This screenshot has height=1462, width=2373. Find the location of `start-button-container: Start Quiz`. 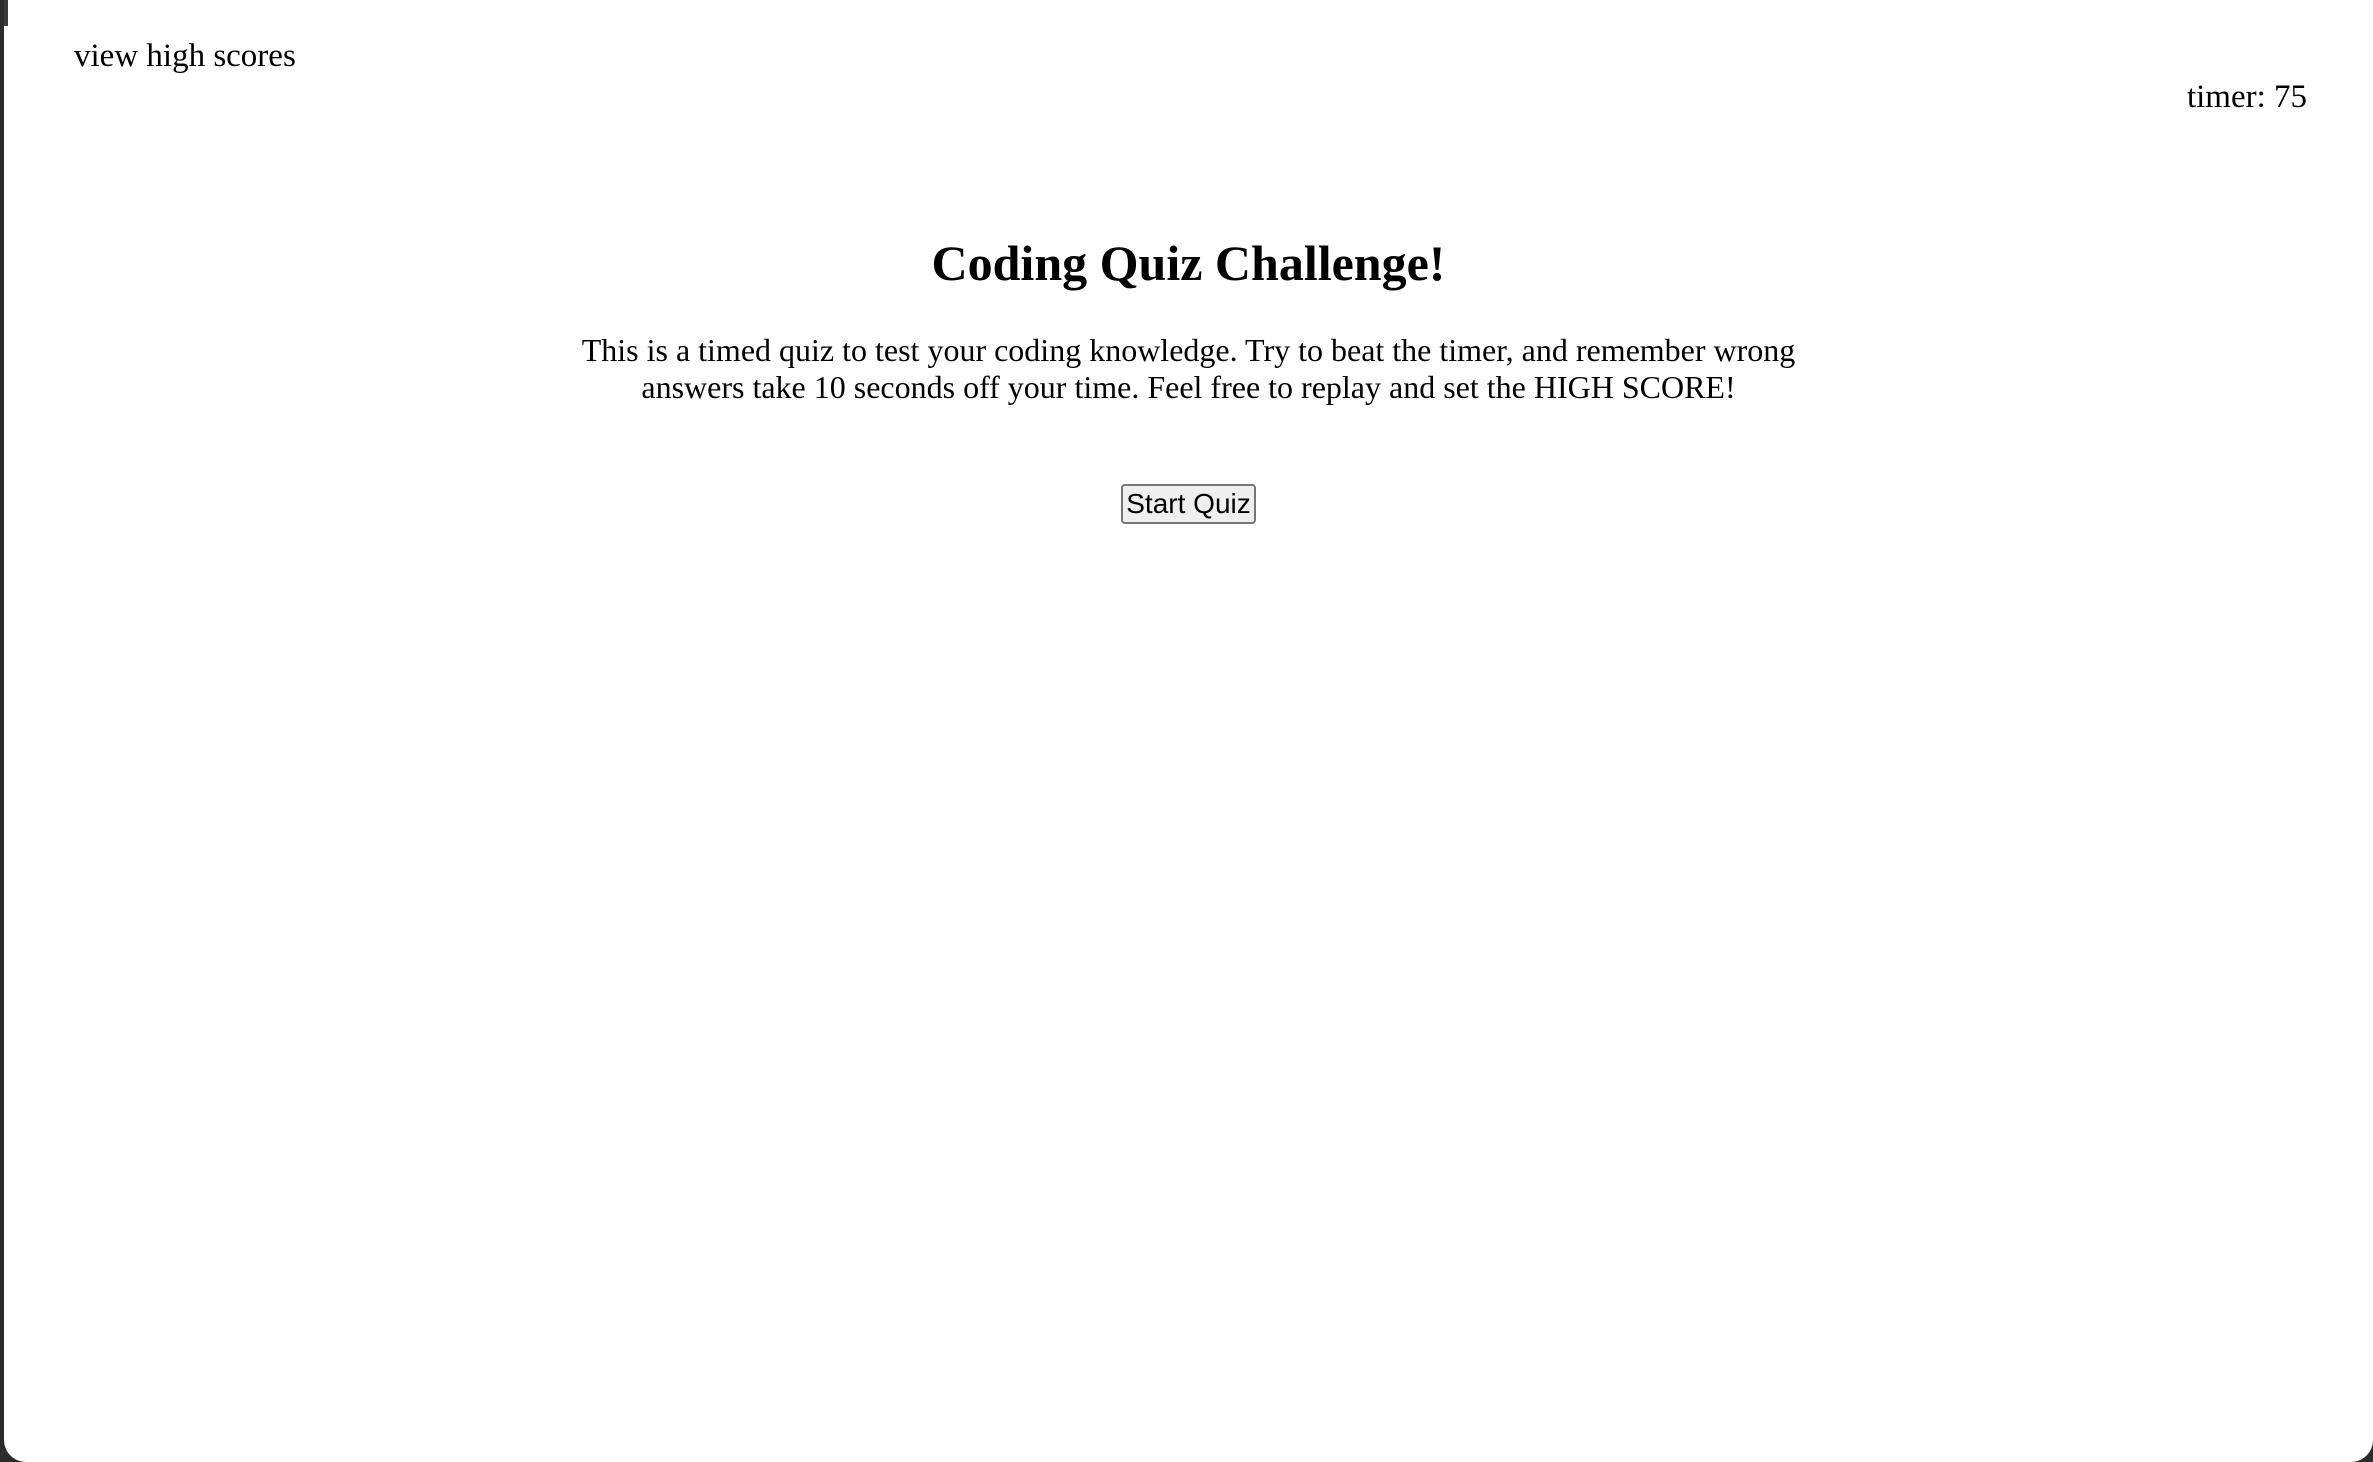

start-button-container: Start Quiz is located at coordinates (1188, 504).